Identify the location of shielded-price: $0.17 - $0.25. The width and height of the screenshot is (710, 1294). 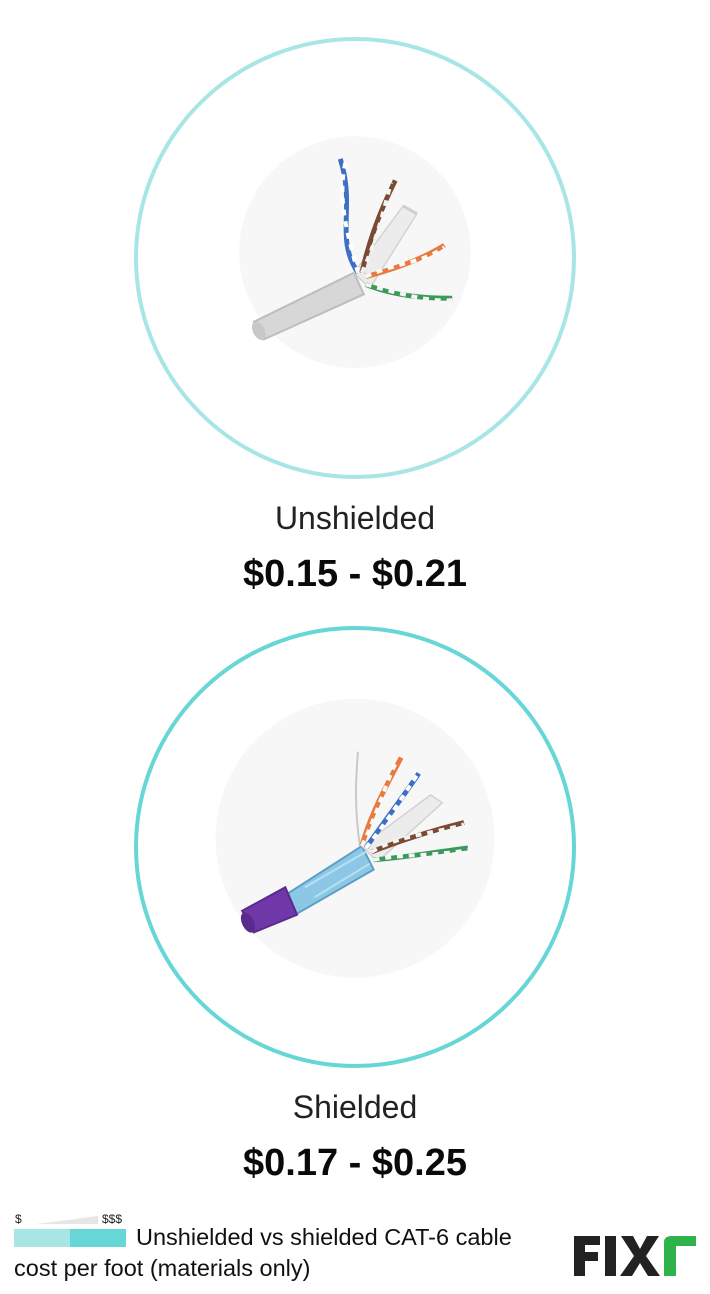
(355, 1163).